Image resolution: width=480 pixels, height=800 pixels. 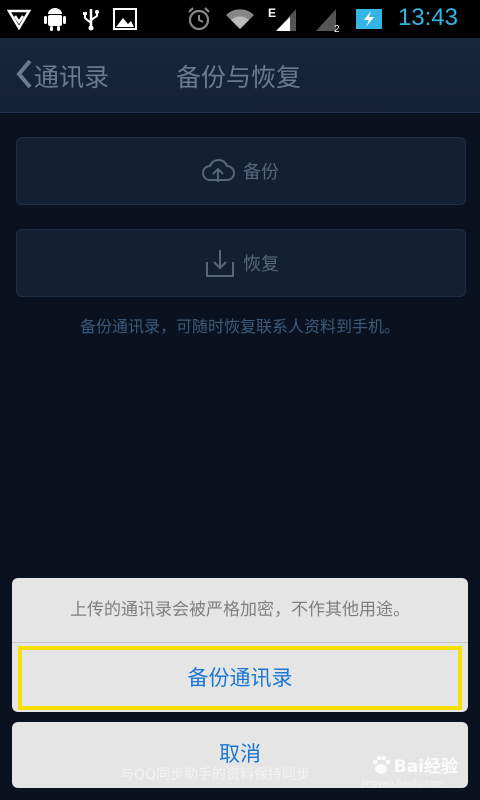 I want to click on clock: 13:43, so click(x=427, y=17).